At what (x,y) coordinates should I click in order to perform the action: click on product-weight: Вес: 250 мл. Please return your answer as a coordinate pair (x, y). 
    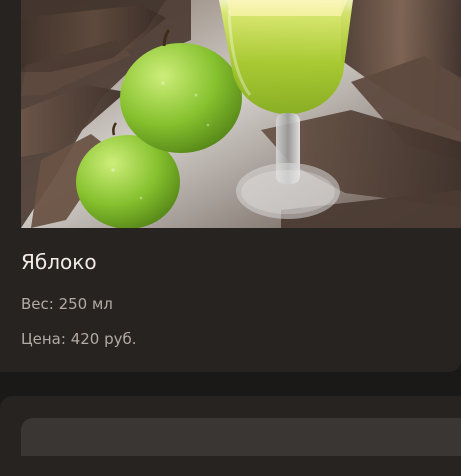
    Looking at the image, I should click on (67, 304).